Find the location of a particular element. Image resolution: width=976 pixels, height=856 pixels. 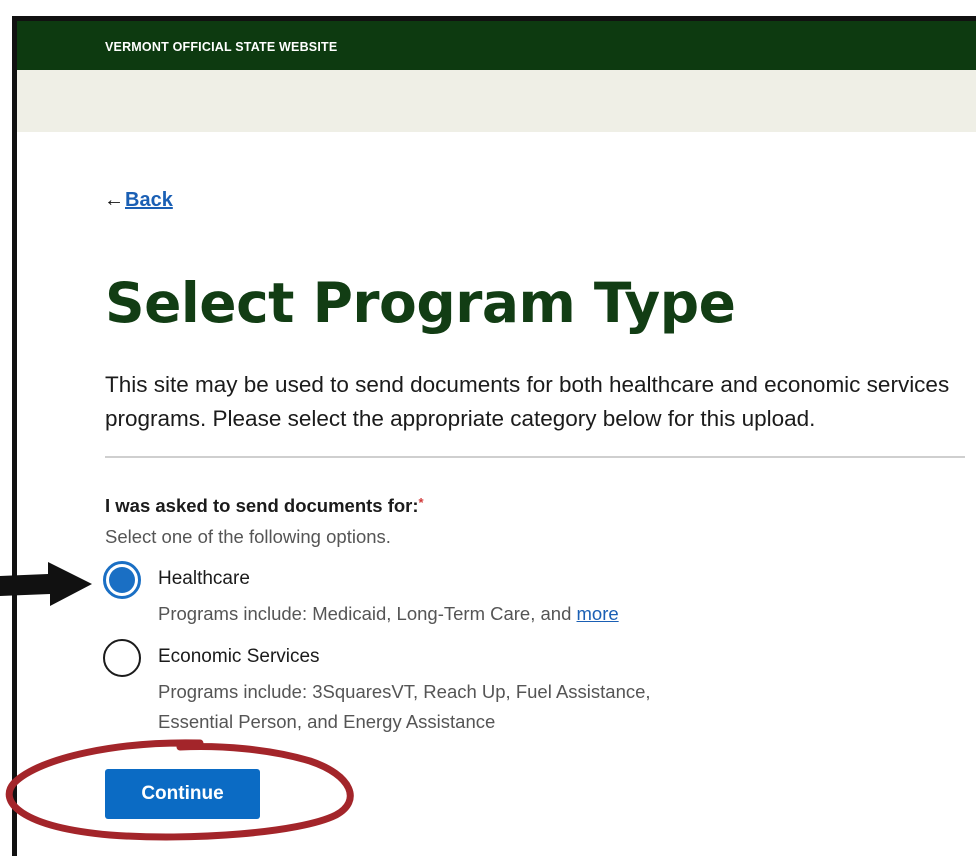

back-link: Back is located at coordinates (149, 200).